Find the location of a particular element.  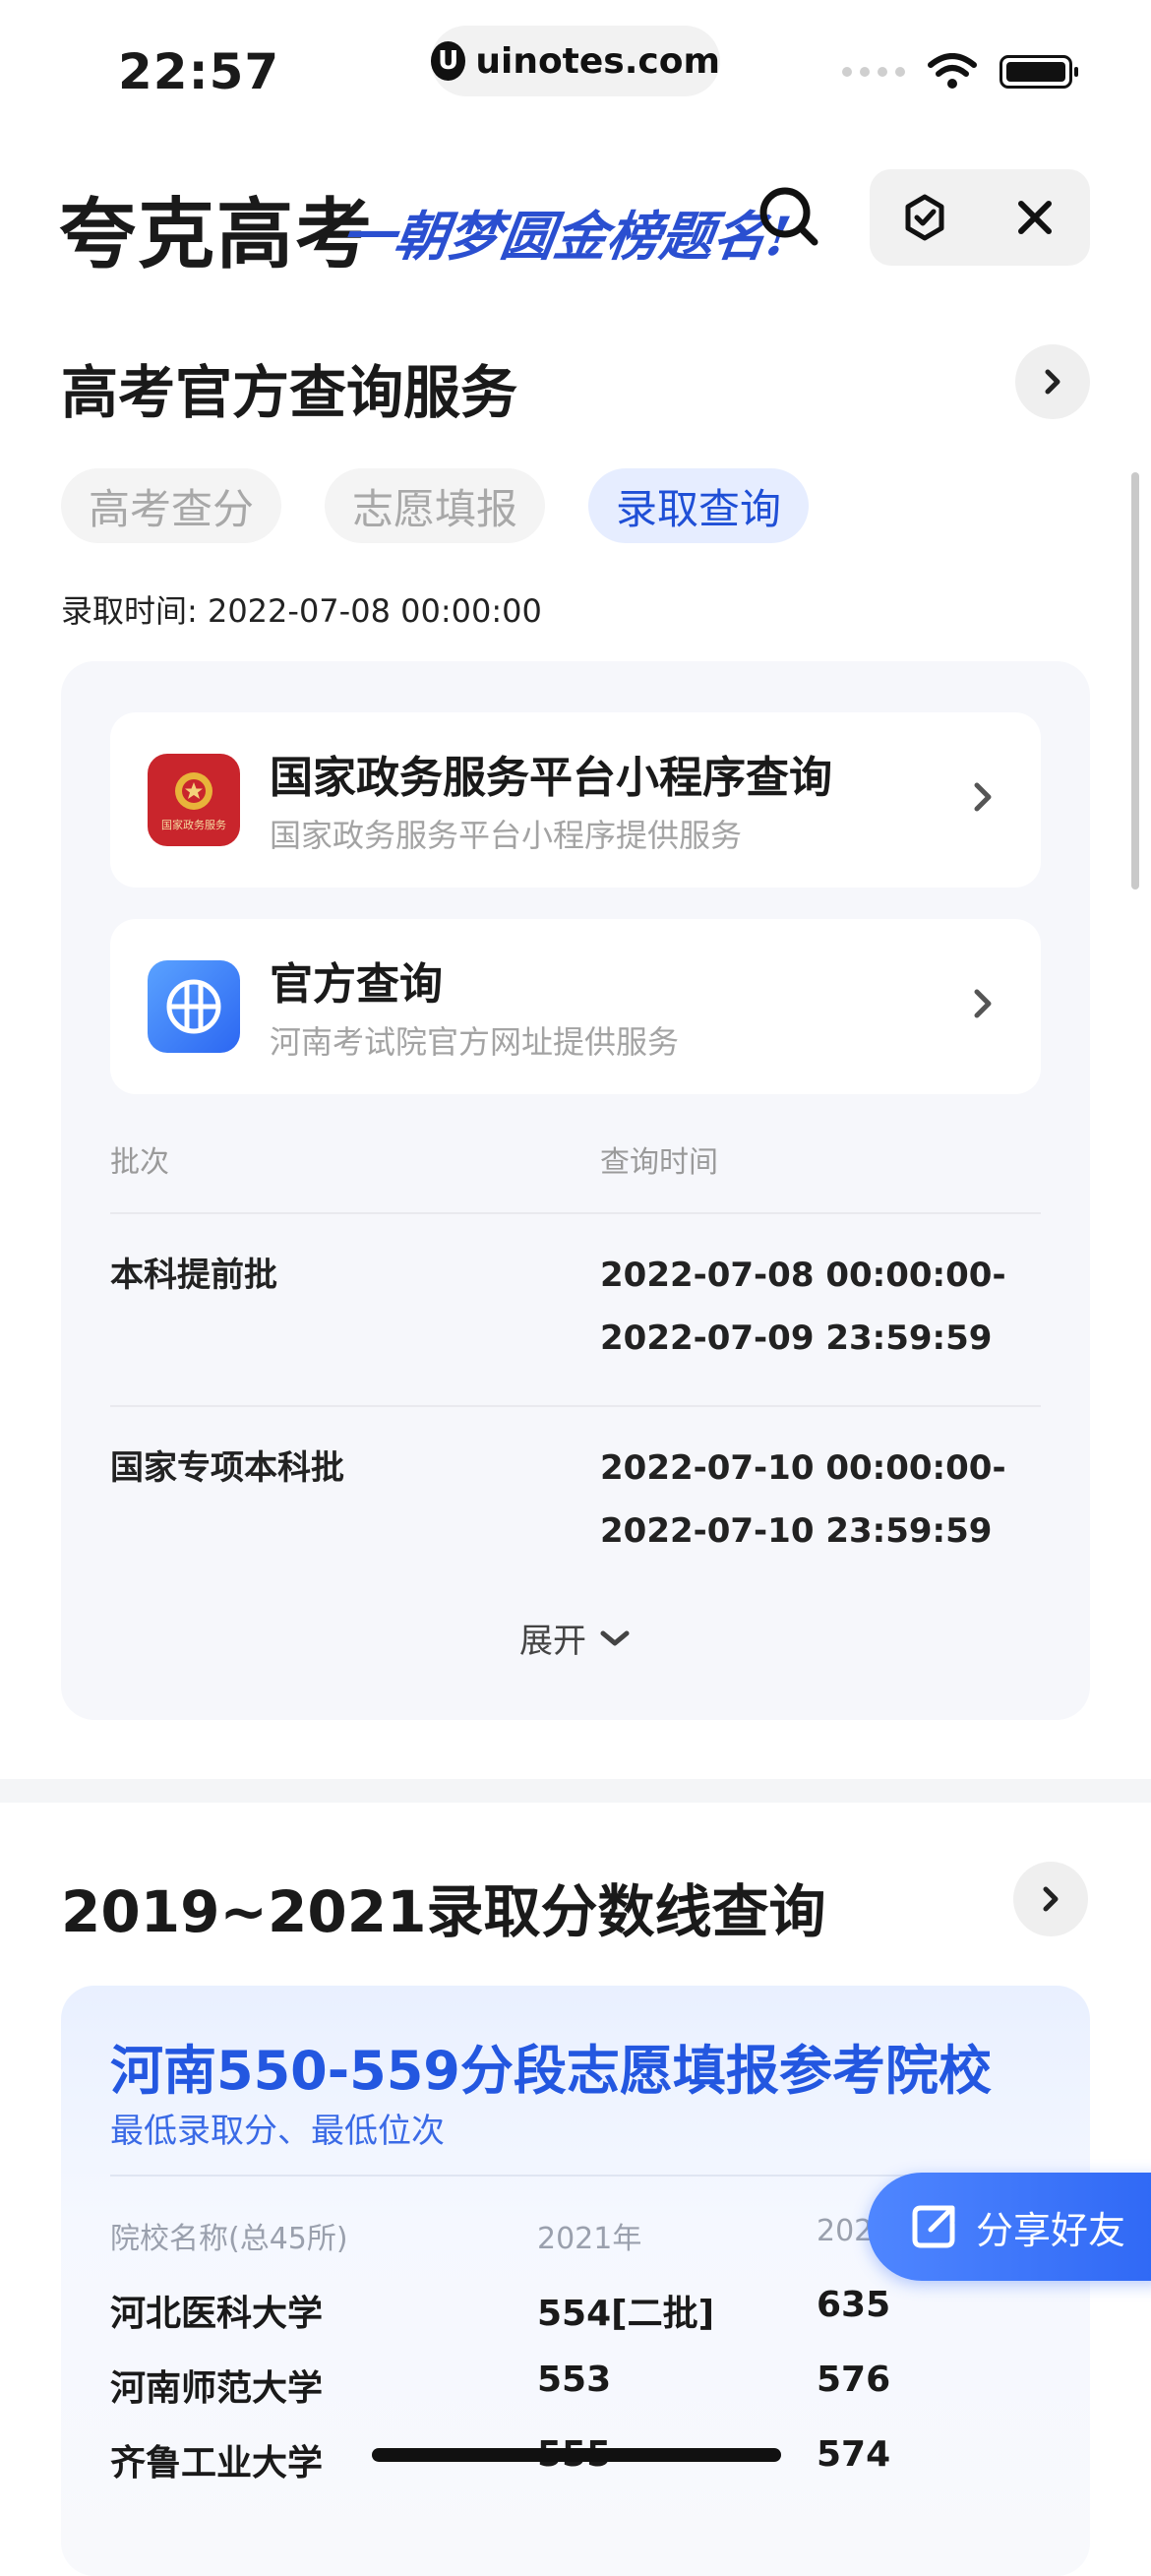

table-cell-time-end: 2022-07-10 23:59:59 is located at coordinates (796, 1531).